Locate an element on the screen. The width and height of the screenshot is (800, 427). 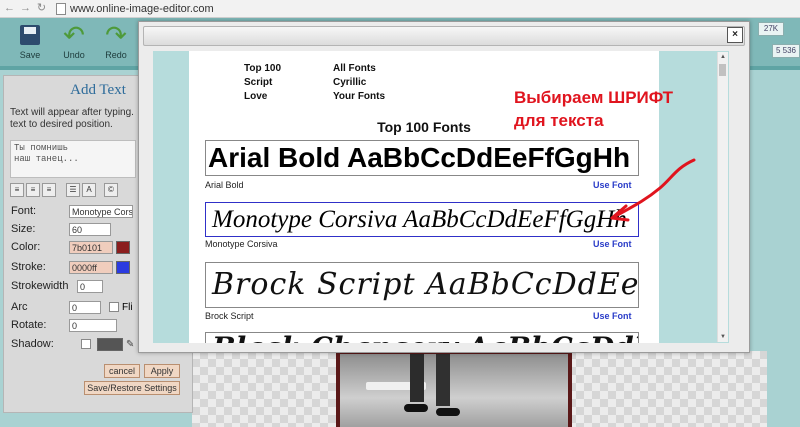
annotation-arrow-icon is located at coordinates (653, 190).